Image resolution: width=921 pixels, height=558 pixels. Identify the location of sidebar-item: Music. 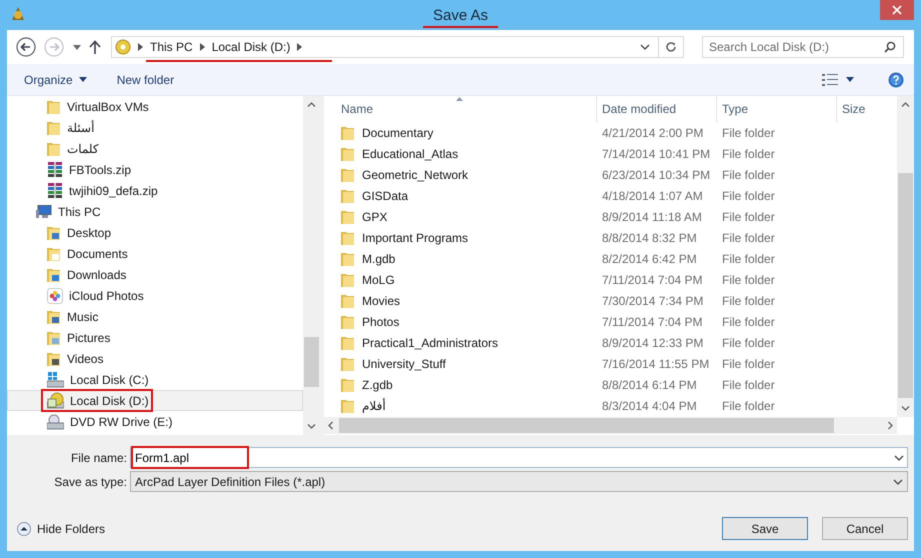
(155, 316).